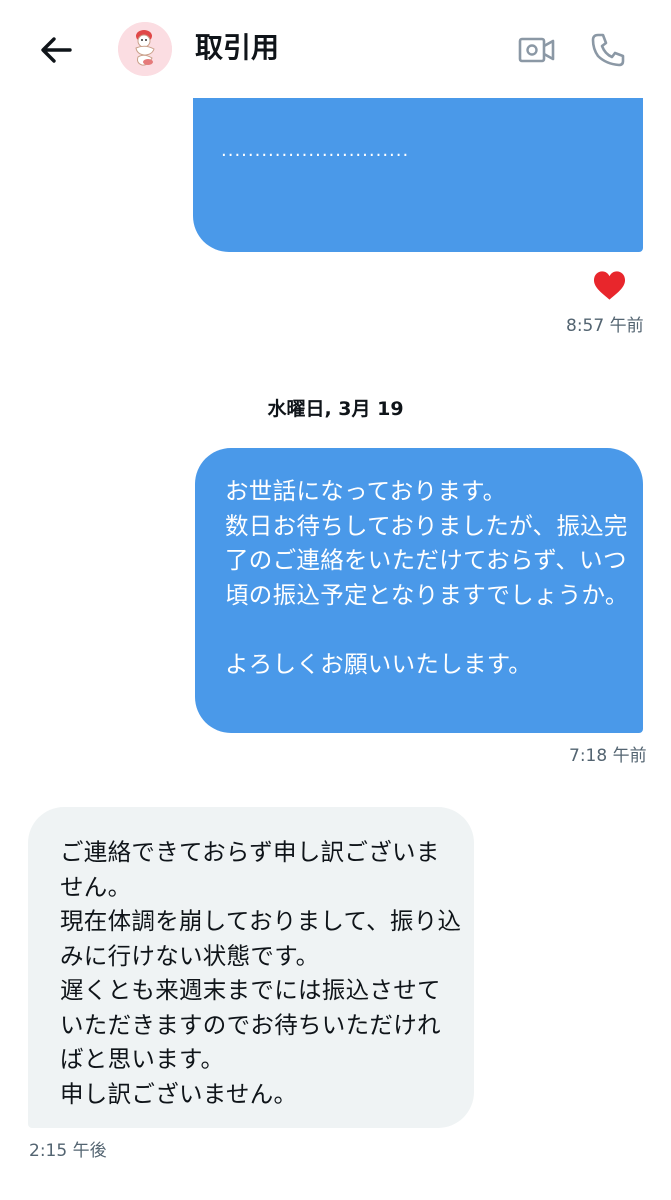 This screenshot has height=1200, width=671. Describe the element at coordinates (335, 409) in the screenshot. I see `date-separator: 水曜日, 3月 19` at that location.